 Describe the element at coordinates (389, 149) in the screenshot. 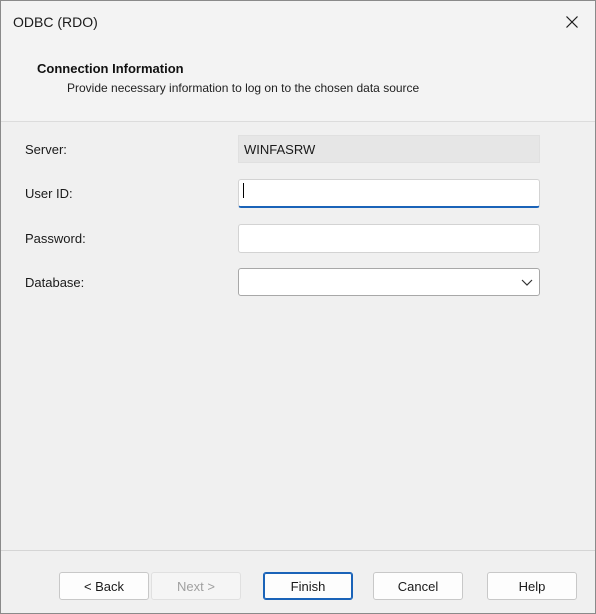

I see `server-field: WINFASRW` at that location.